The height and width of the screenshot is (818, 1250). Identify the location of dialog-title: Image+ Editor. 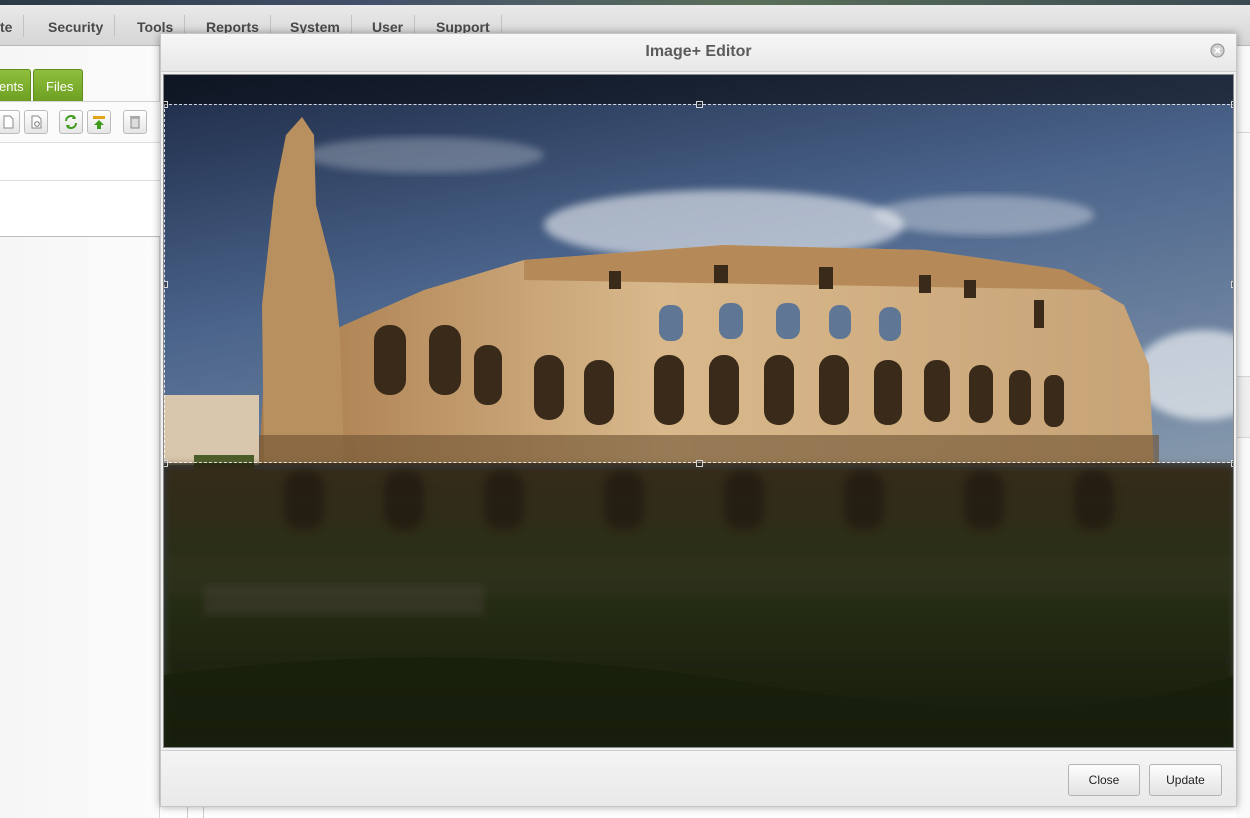
(698, 51).